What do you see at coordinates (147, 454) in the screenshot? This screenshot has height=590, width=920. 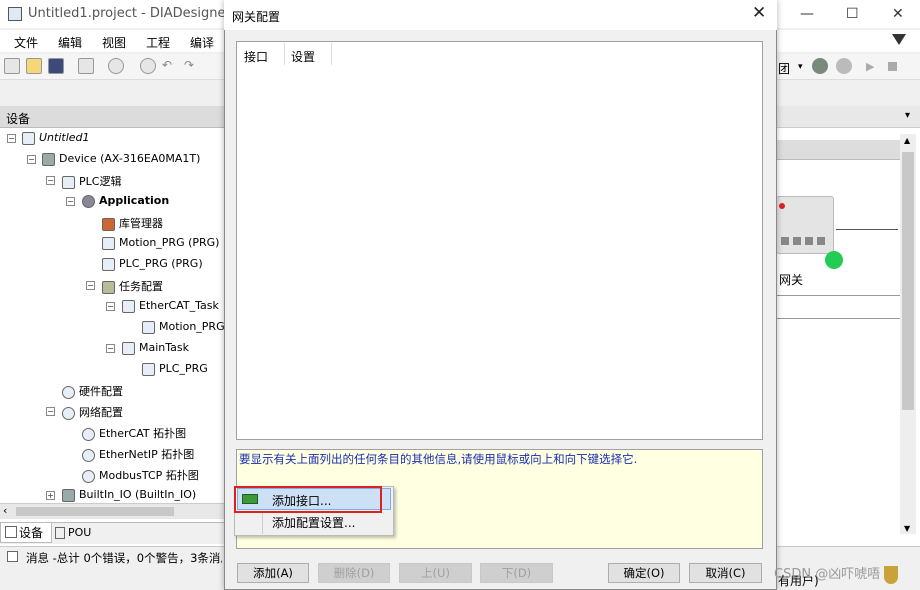 I see `tree-item-label: EtherNetIP 拓扑图` at bounding box center [147, 454].